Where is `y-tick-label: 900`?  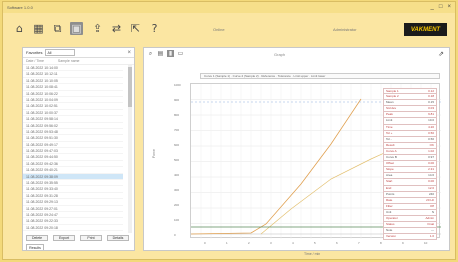 y-tick-label: 900 is located at coordinates (177, 100).